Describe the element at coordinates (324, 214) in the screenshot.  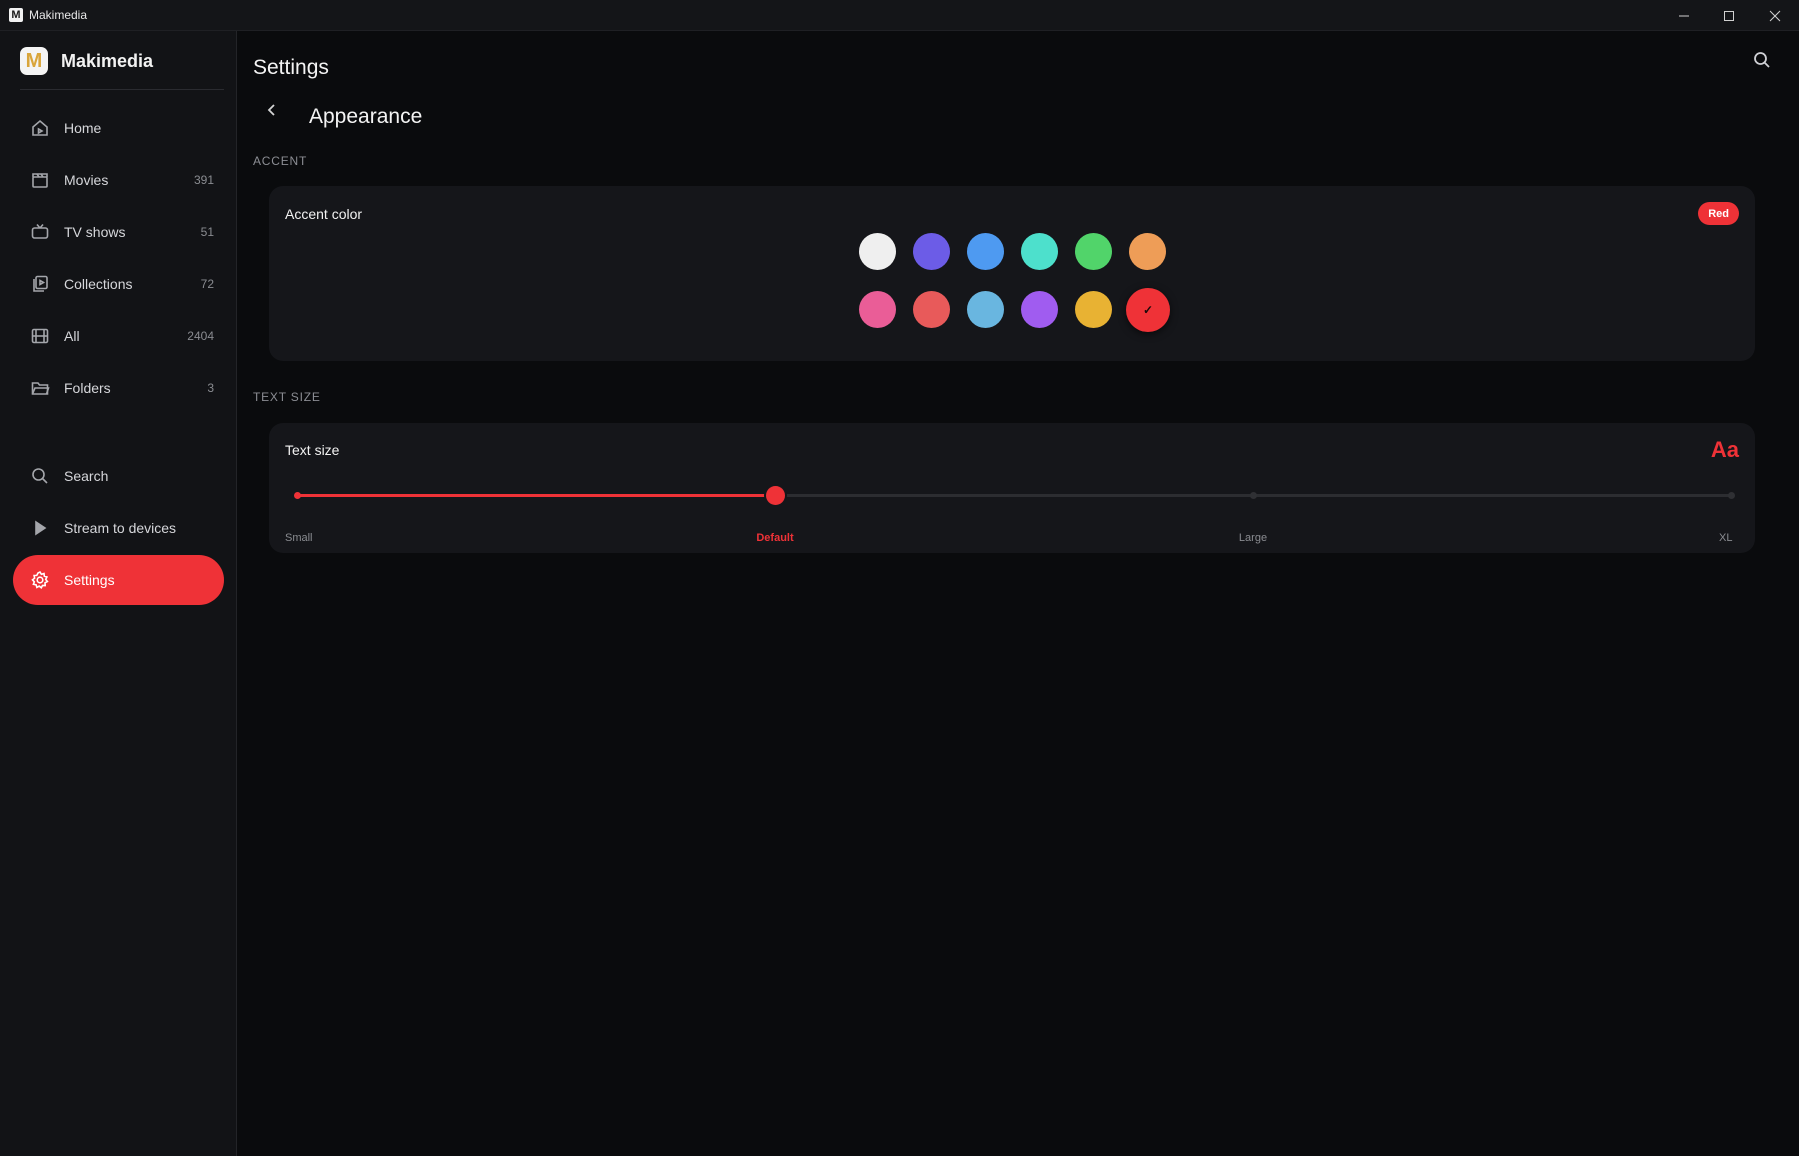
I see `accent-color-title: Accent color` at that location.